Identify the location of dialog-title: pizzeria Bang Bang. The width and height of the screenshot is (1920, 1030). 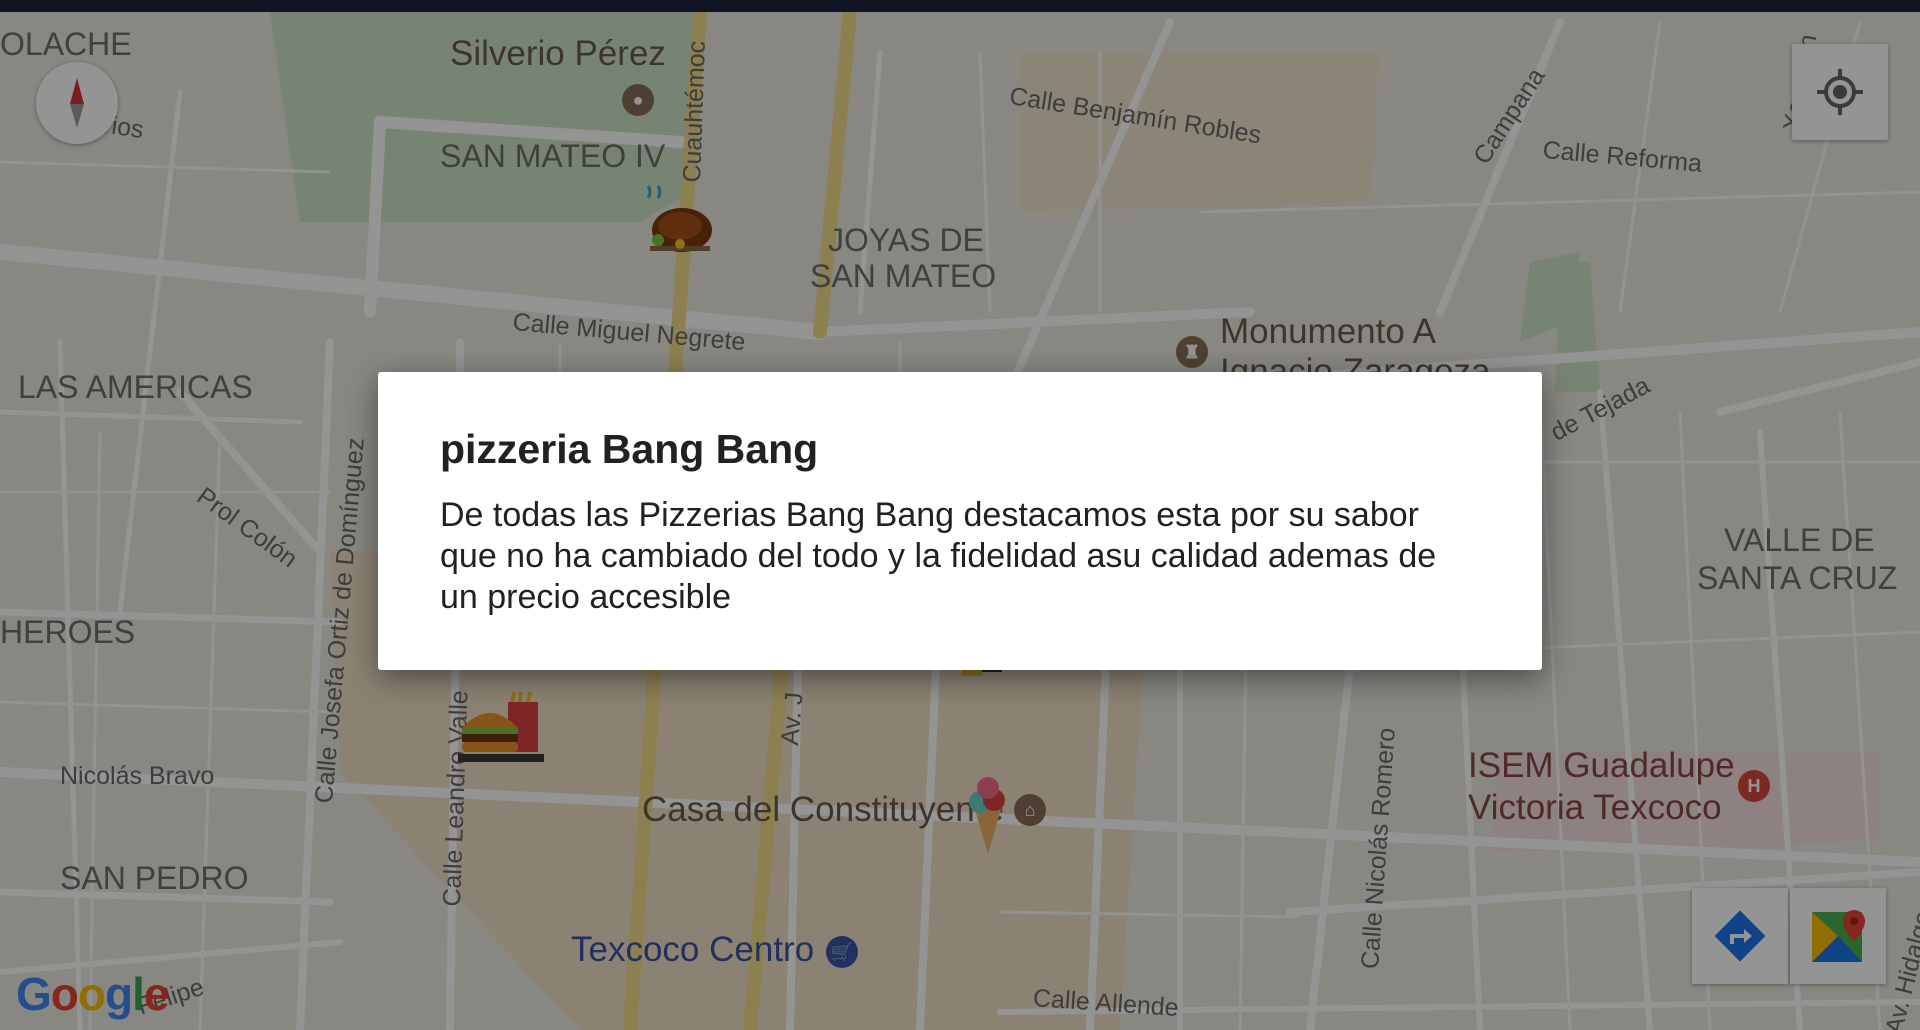
(629, 449).